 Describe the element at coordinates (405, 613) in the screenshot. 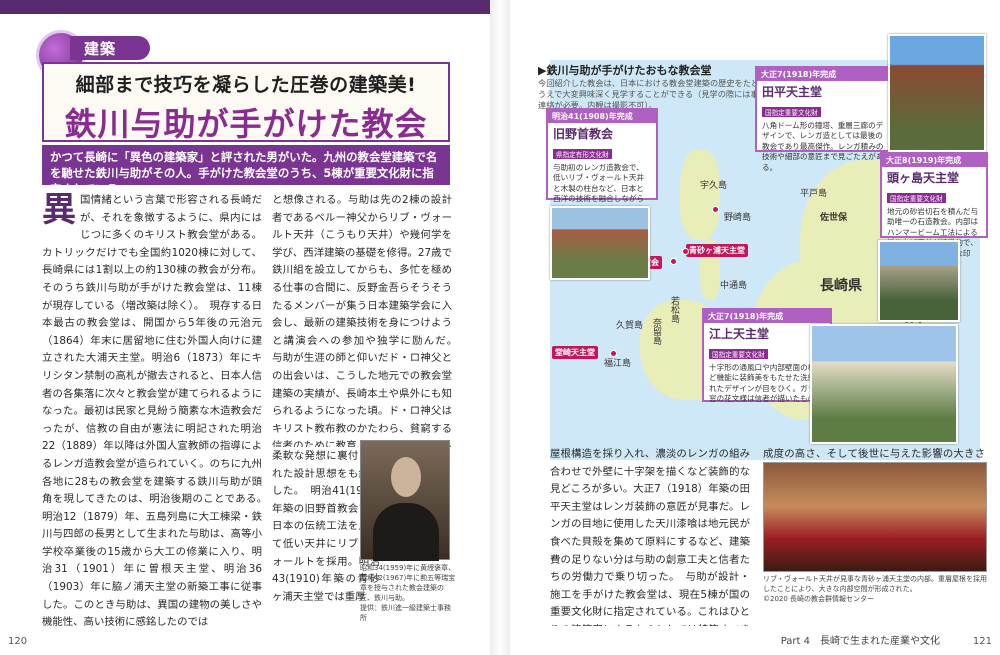

I see `portrait-credit: 提供：鉄川進一級建築士事務所` at that location.